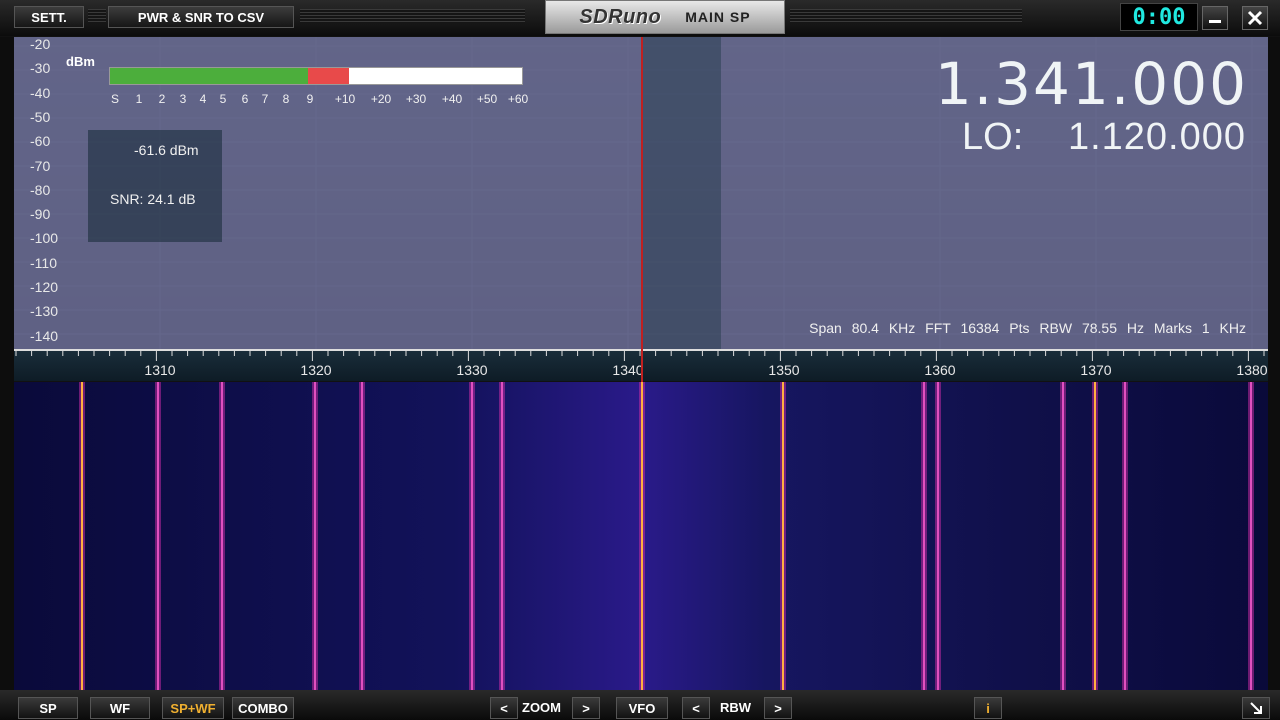 This screenshot has width=1280, height=720. I want to click on s-meter-scale-label: 8, so click(286, 99).